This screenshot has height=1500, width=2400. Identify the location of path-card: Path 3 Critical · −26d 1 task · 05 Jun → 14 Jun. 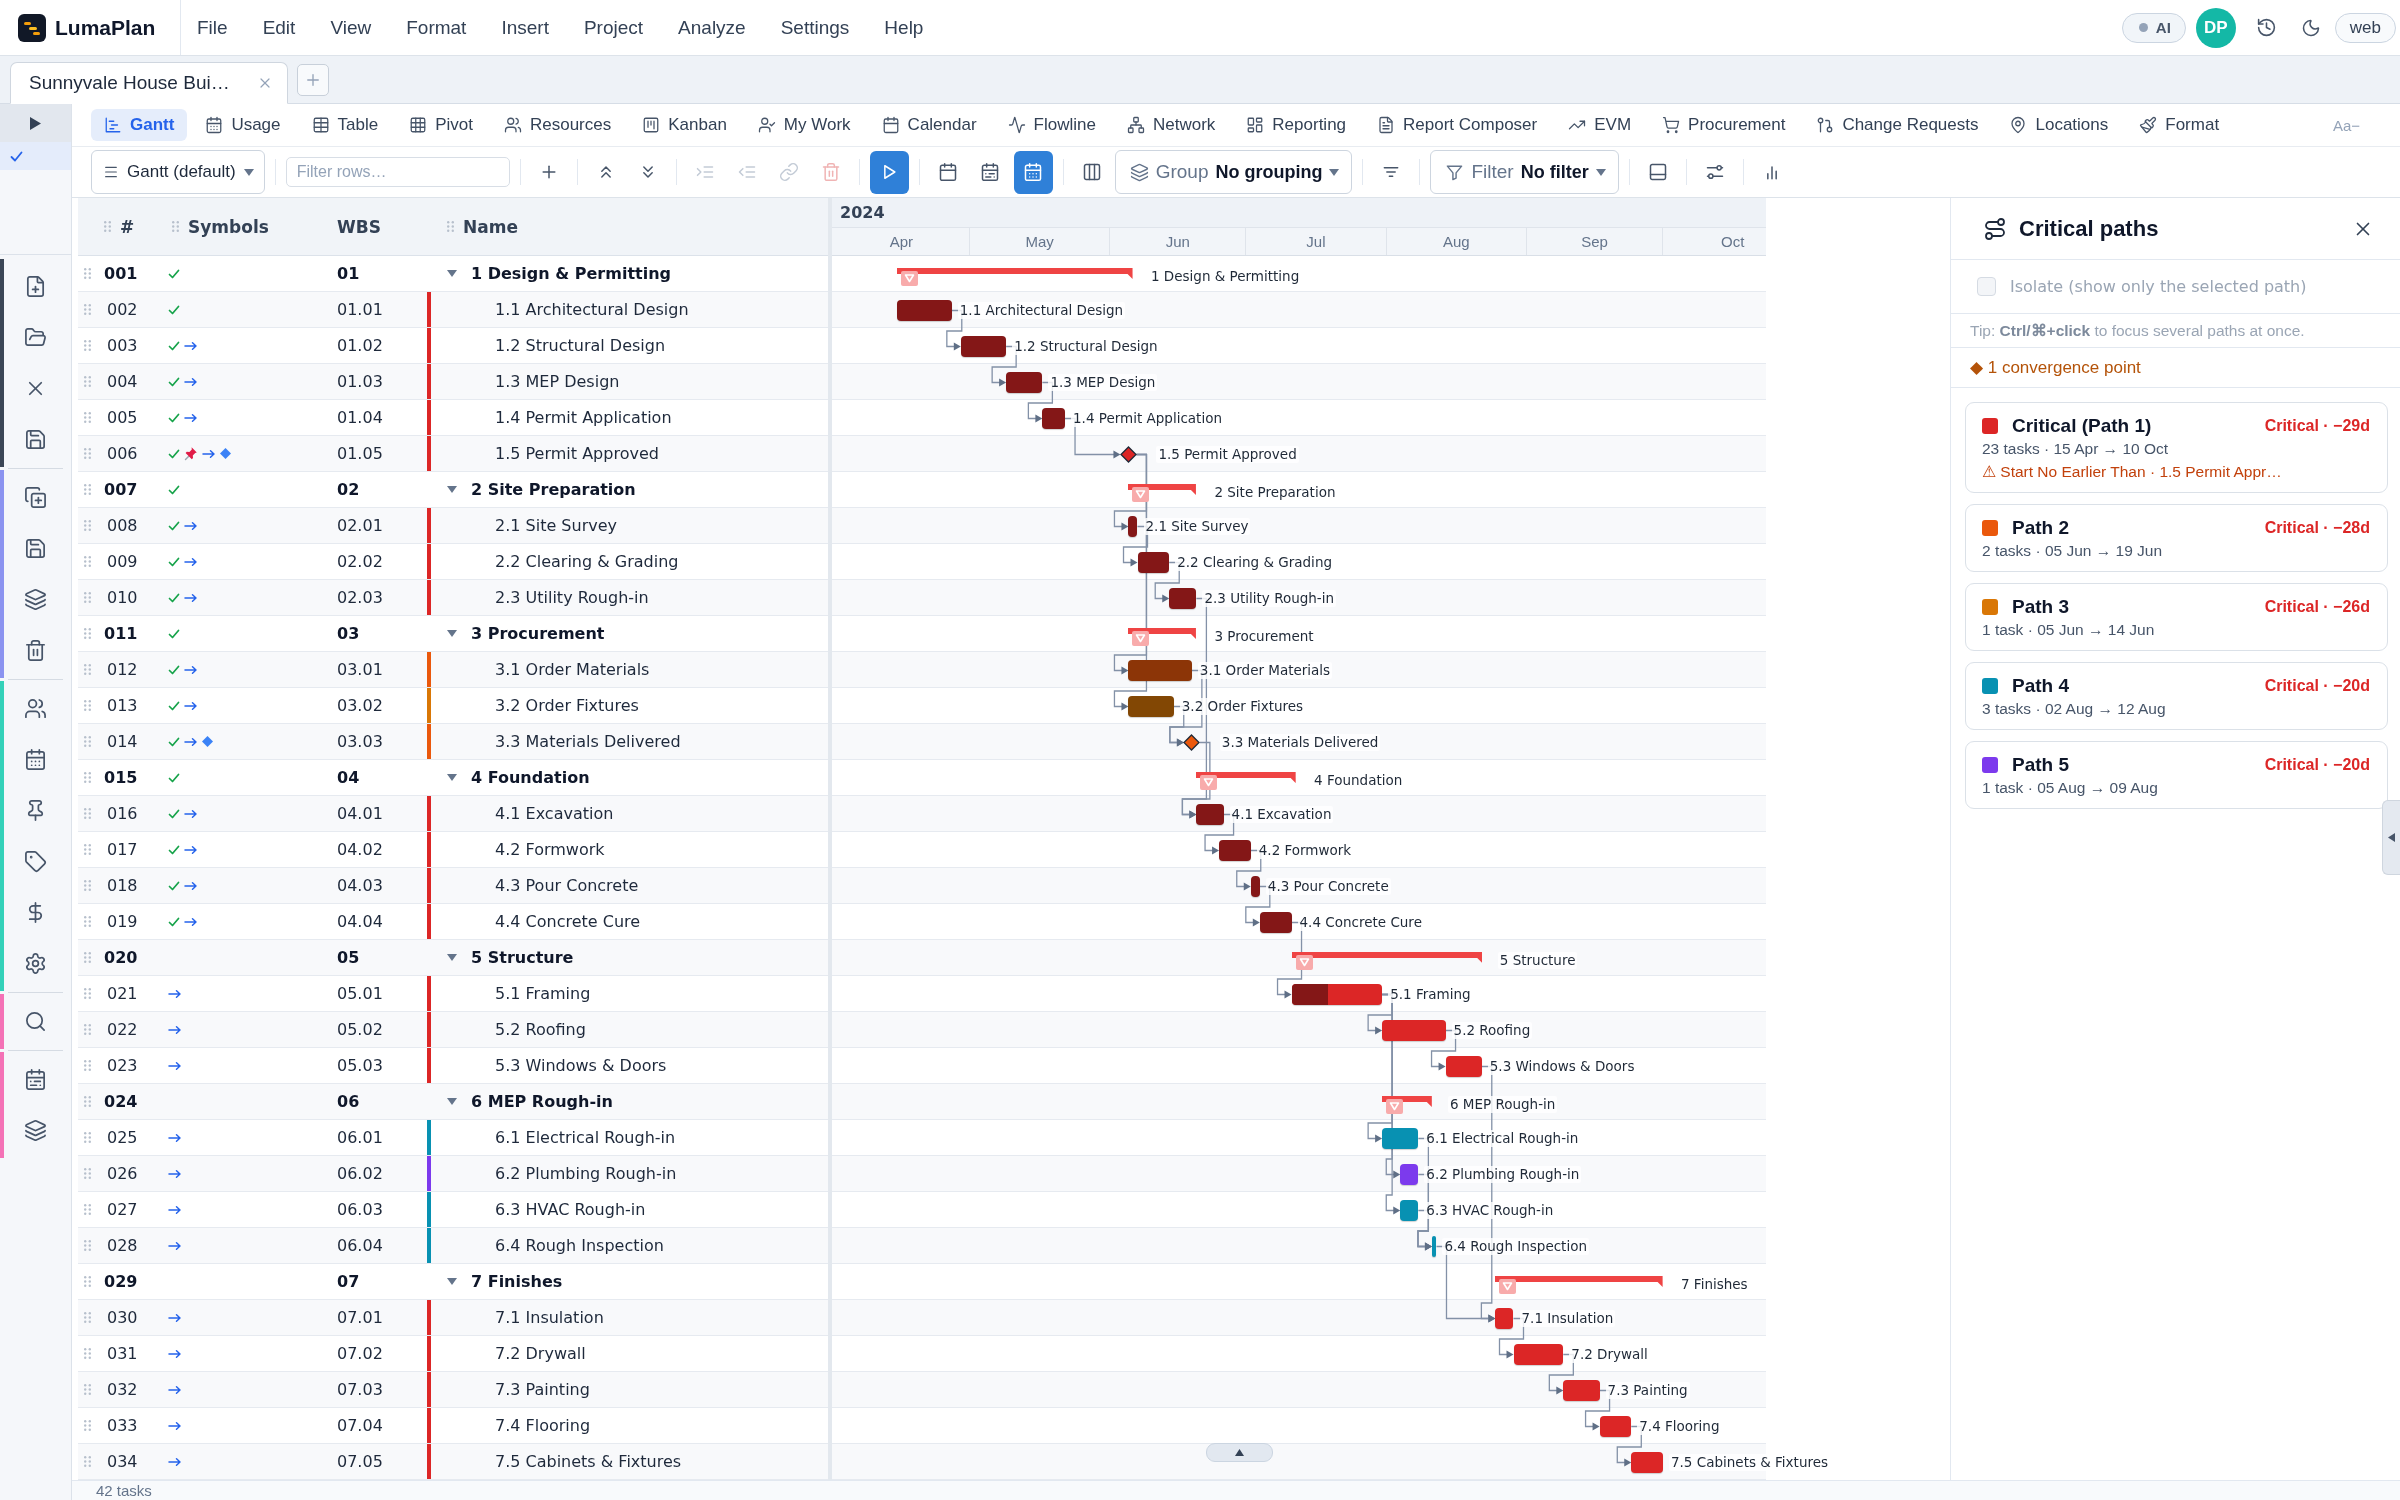
(2176, 617).